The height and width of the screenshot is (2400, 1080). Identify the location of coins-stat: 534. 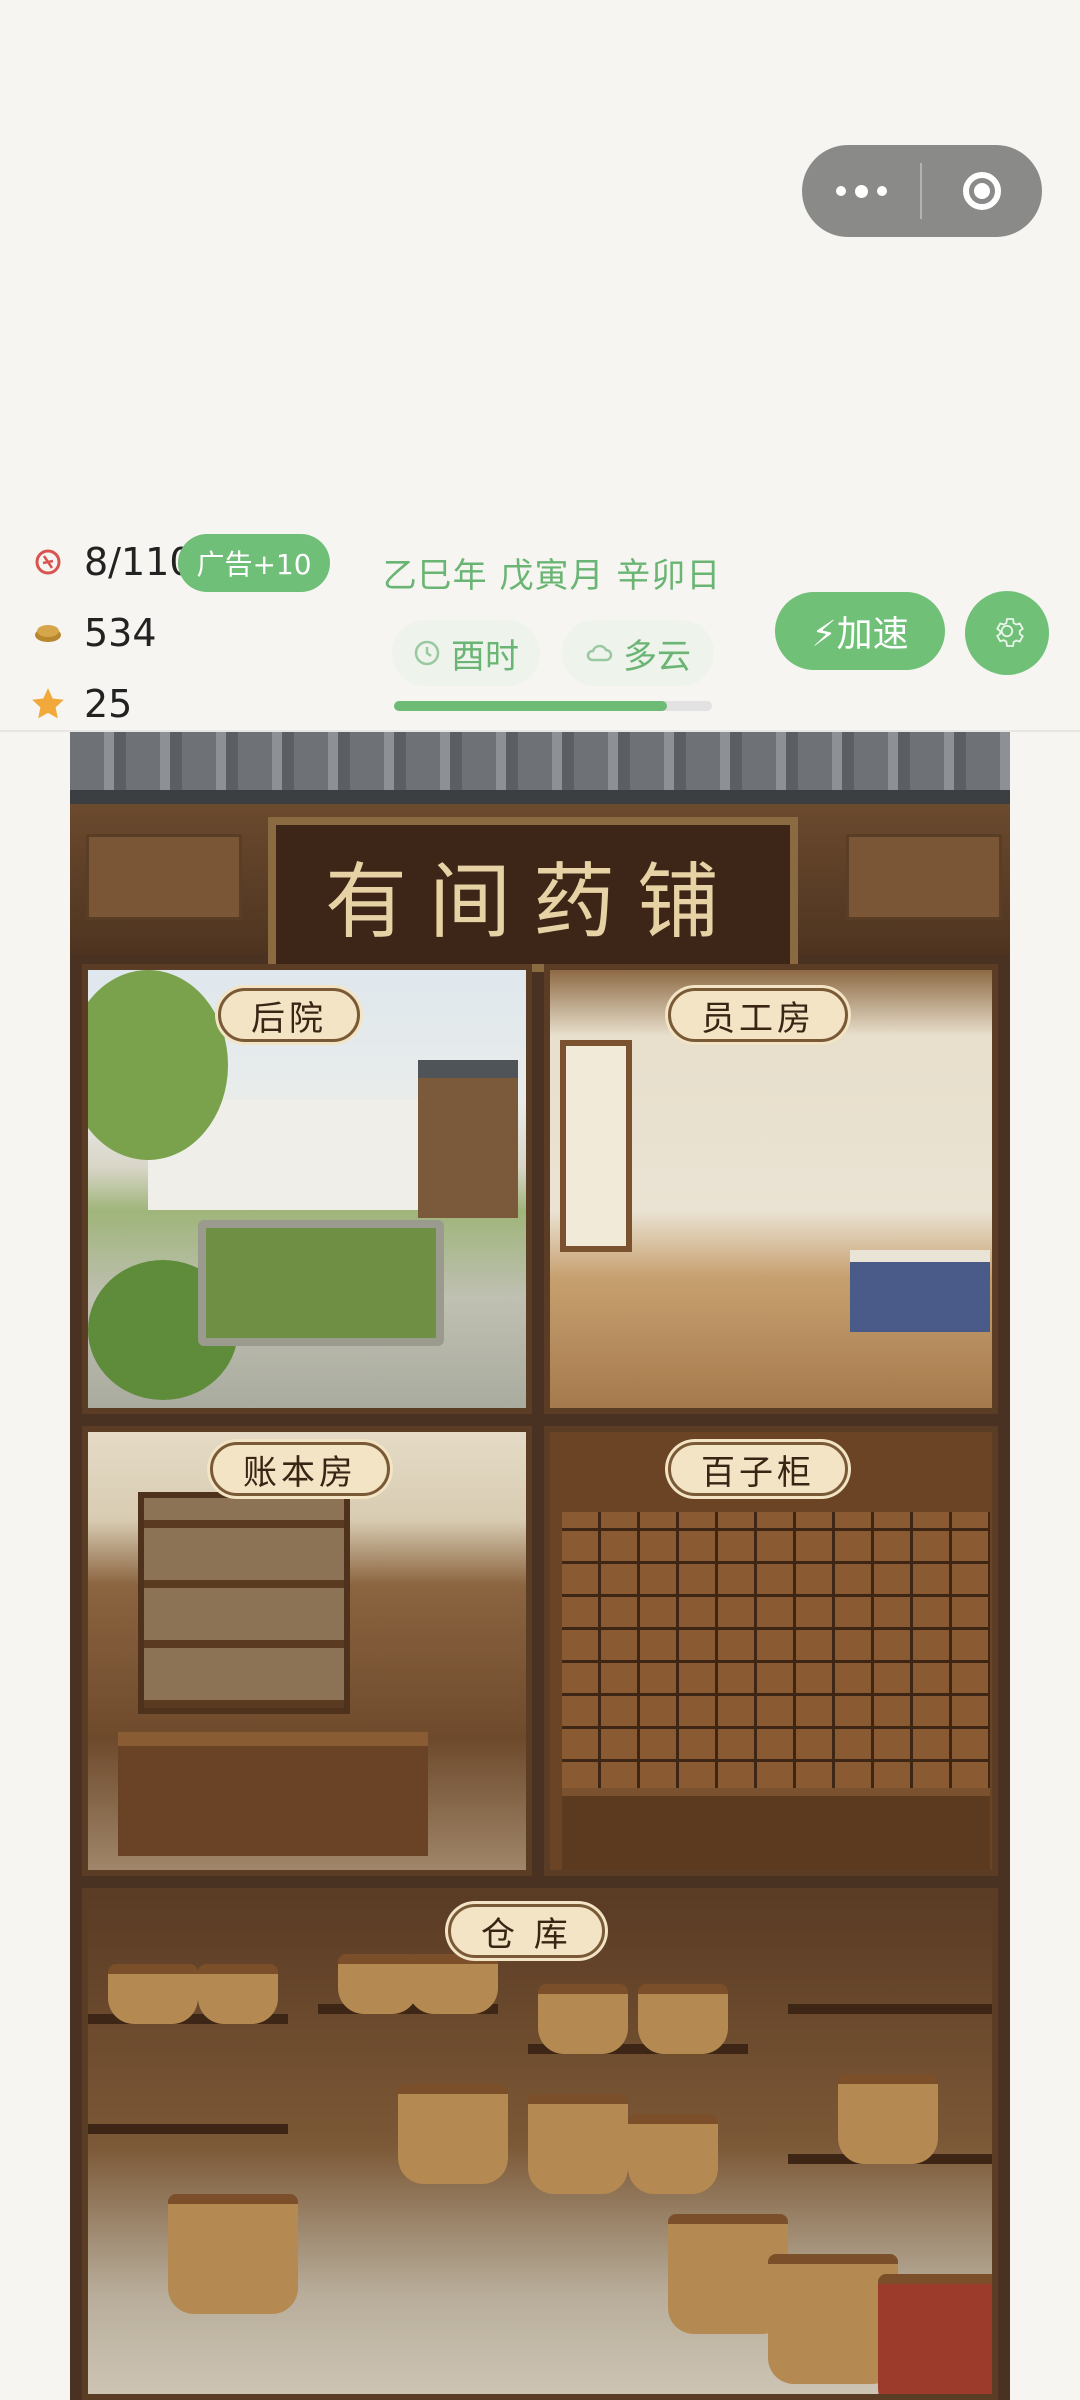
(92, 633).